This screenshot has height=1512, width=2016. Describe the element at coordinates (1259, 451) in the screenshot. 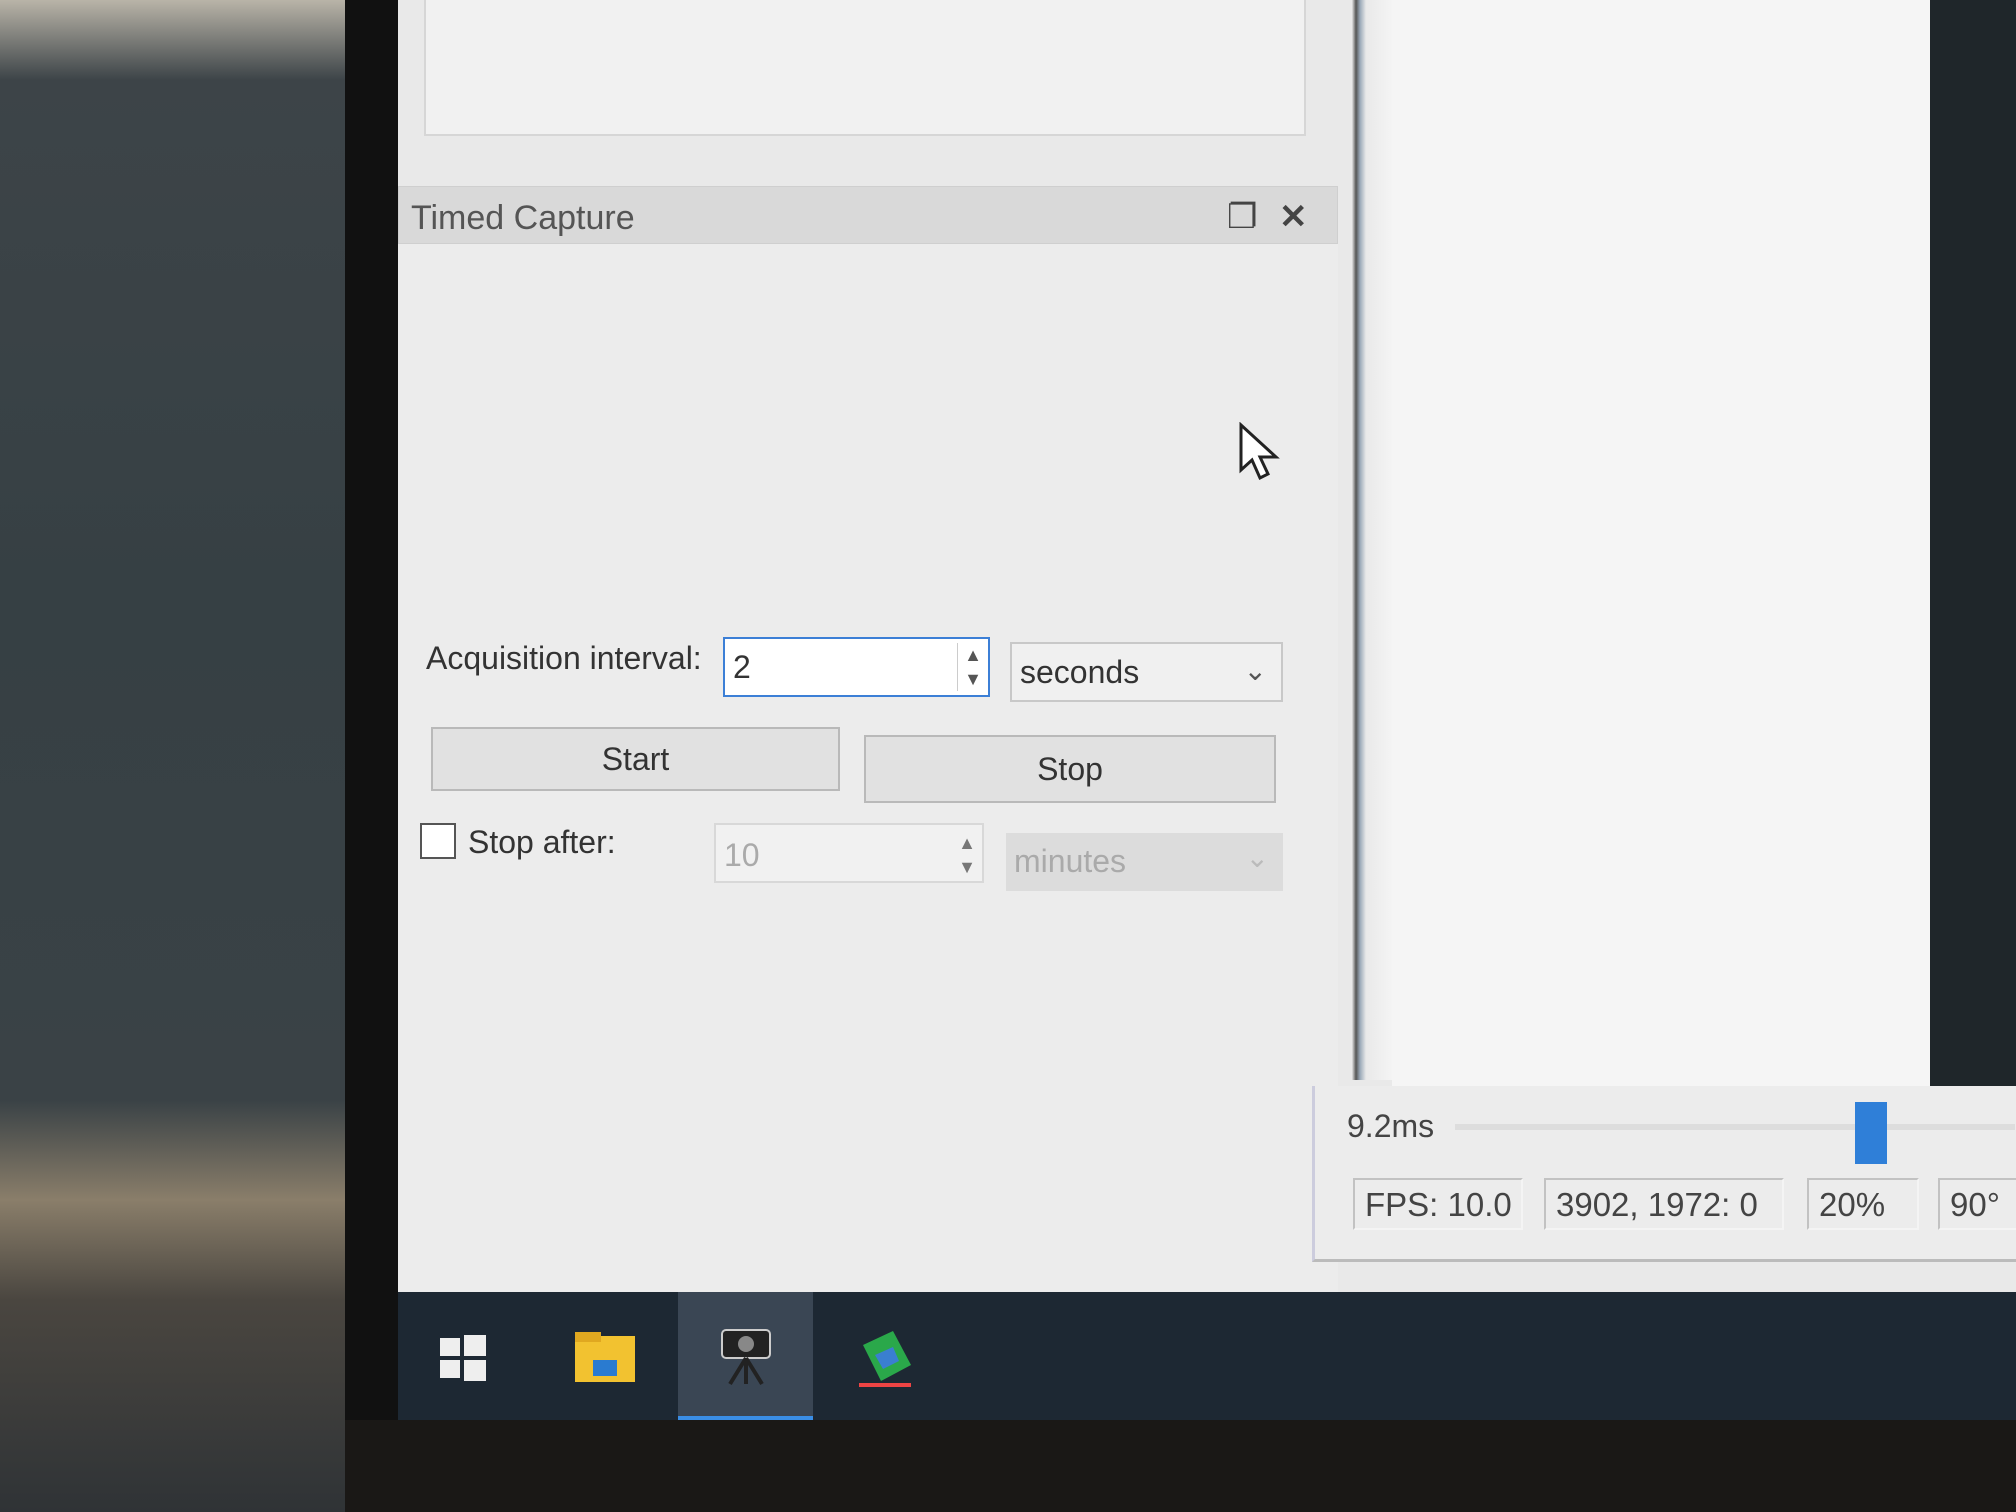

I see `mouse-cursor-icon` at that location.